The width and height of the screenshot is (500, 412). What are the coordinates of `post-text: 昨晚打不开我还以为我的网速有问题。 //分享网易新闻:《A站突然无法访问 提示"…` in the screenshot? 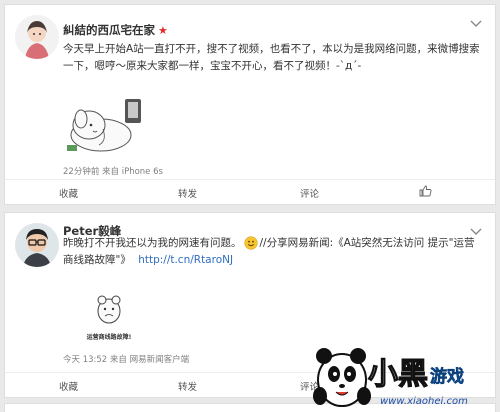 It's located at (273, 252).